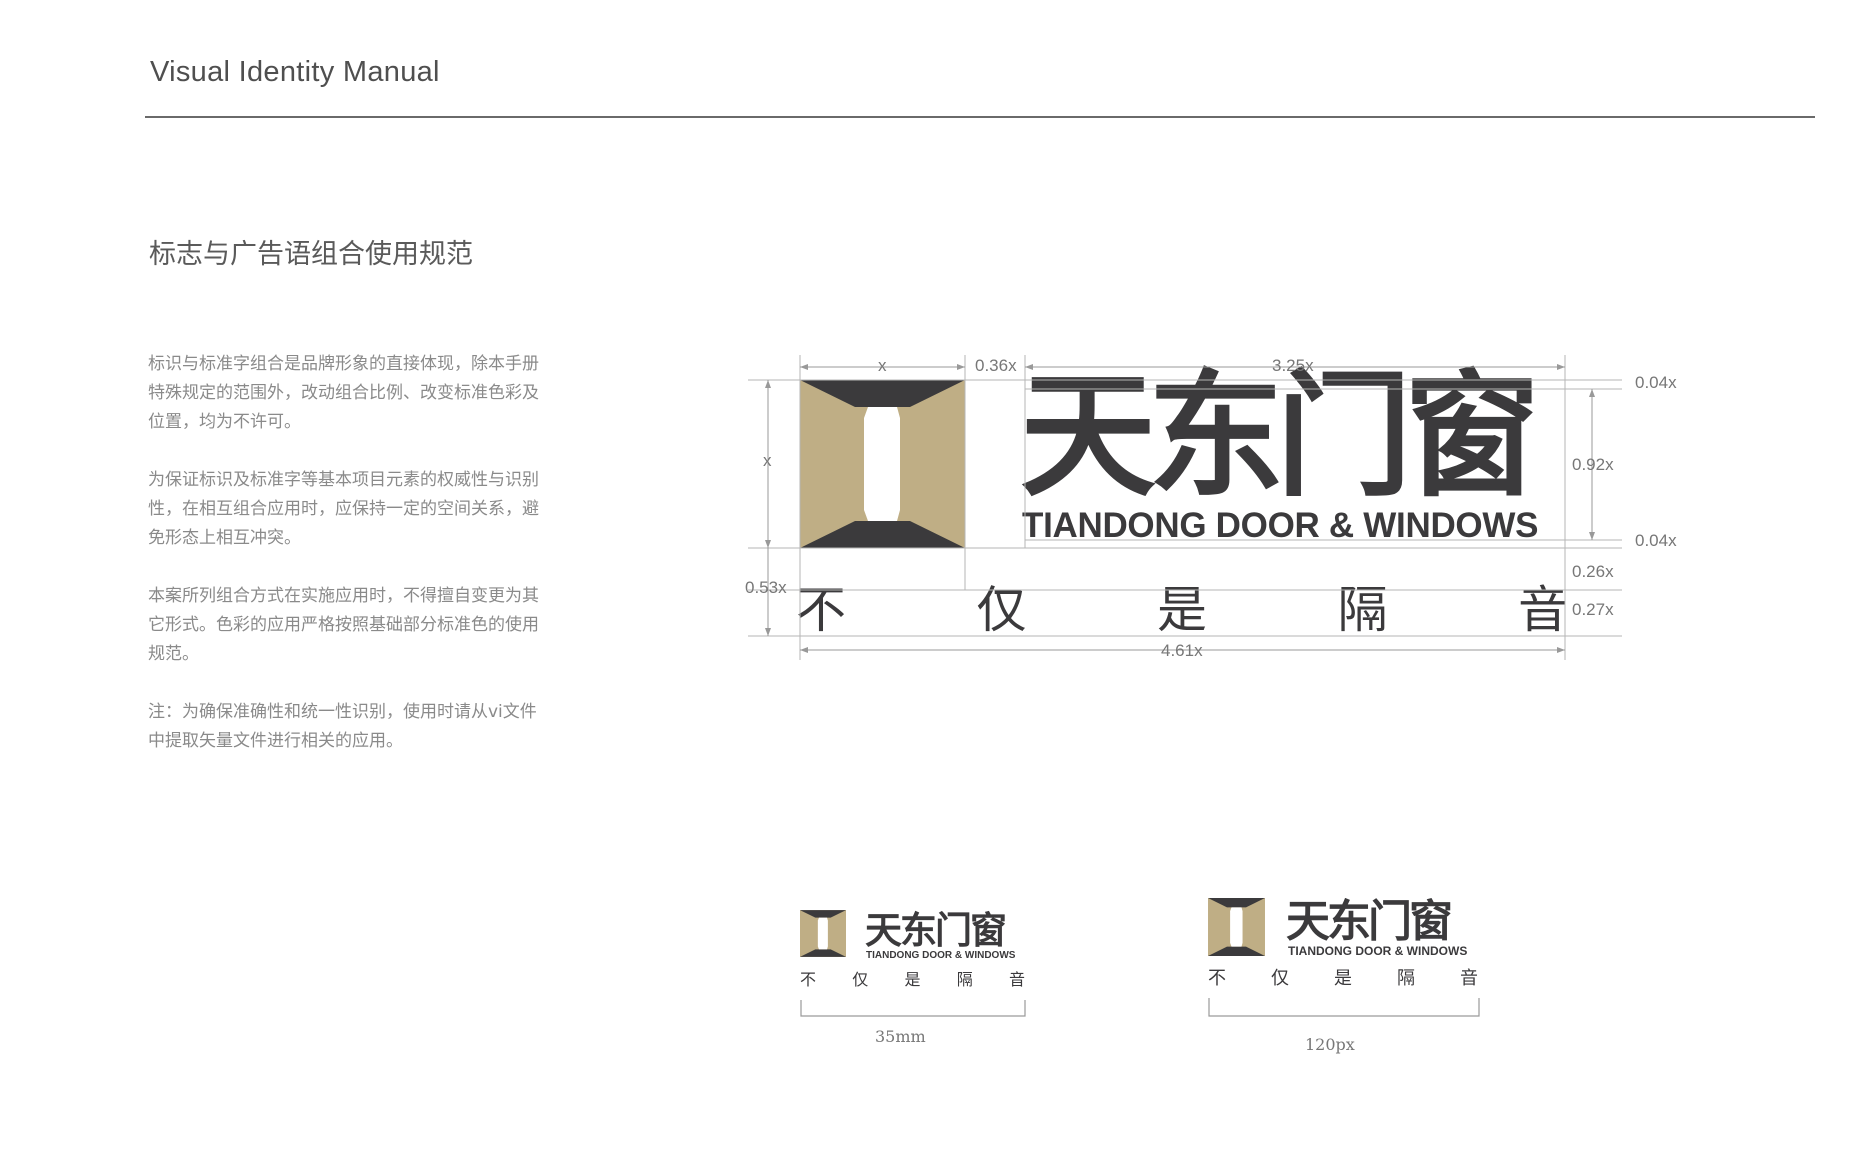 The width and height of the screenshot is (1855, 1156). I want to click on dimension-label-slogan-height: 0.27x, so click(1593, 609).